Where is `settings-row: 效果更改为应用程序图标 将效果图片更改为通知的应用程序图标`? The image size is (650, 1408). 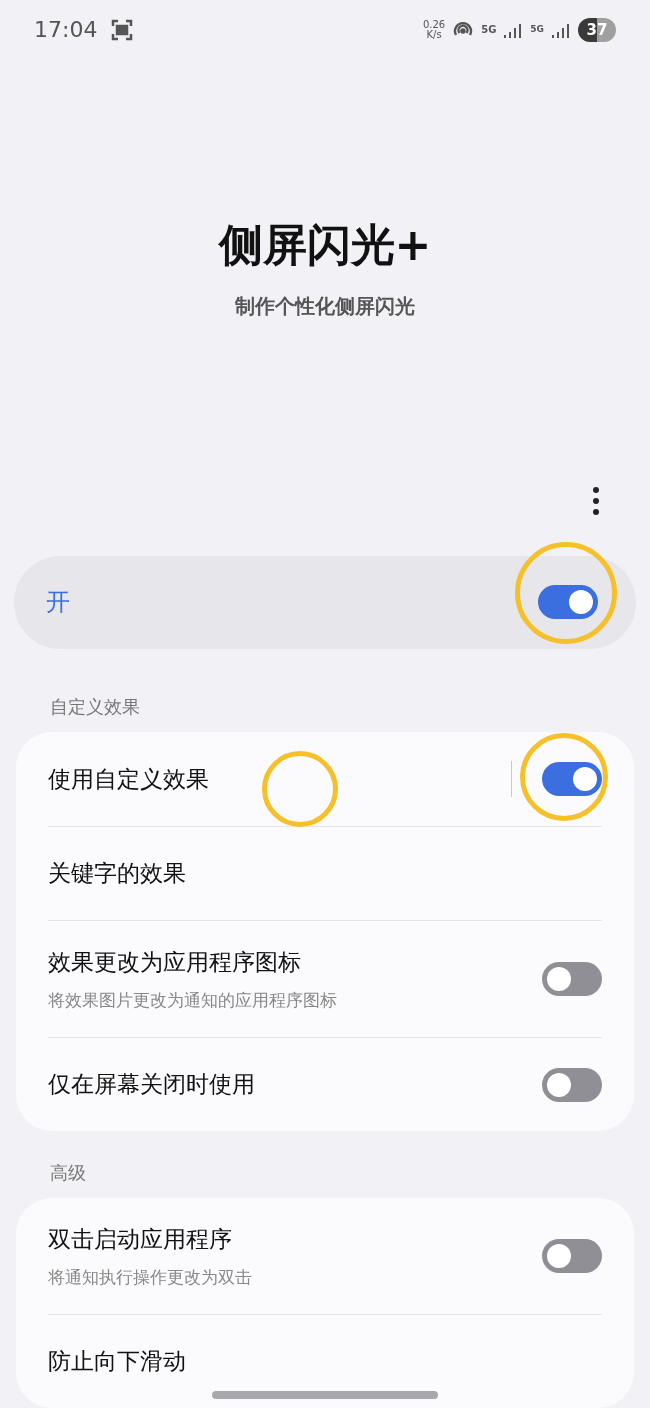
settings-row: 效果更改为应用程序图标 将效果图片更改为通知的应用程序图标 is located at coordinates (325, 978).